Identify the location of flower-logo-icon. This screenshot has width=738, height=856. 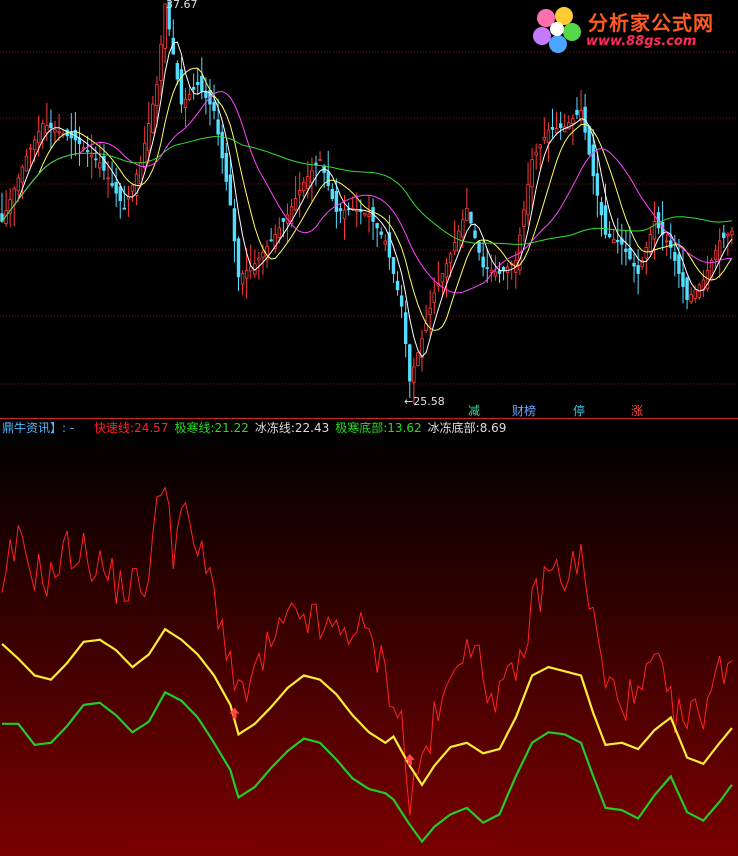
(557, 30).